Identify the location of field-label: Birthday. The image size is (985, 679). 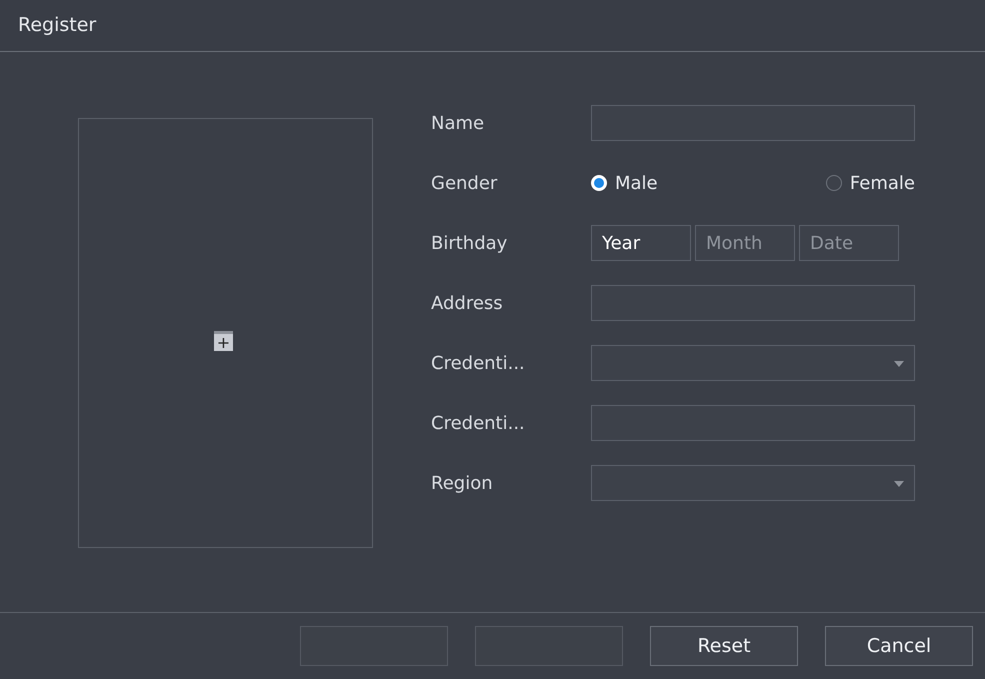
(469, 243).